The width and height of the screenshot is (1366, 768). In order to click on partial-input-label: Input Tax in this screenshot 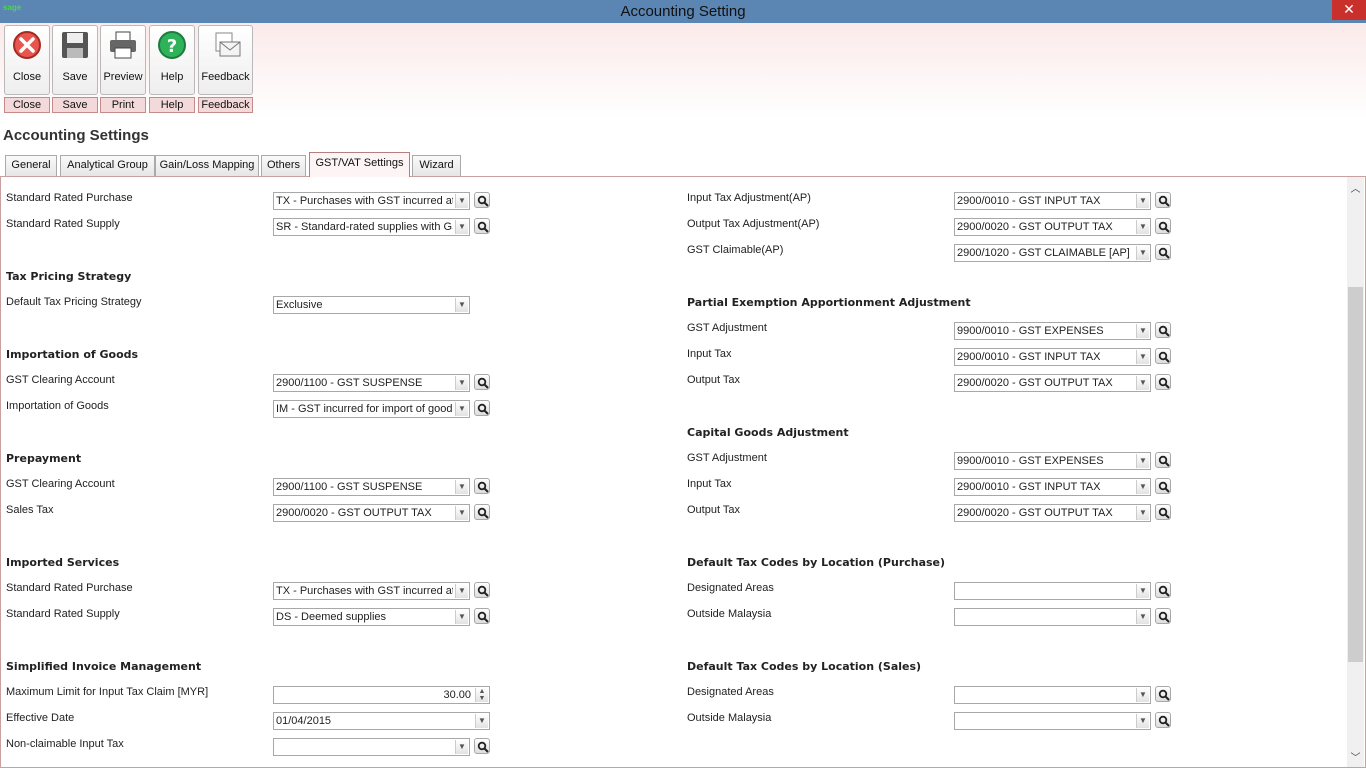, I will do `click(709, 354)`.